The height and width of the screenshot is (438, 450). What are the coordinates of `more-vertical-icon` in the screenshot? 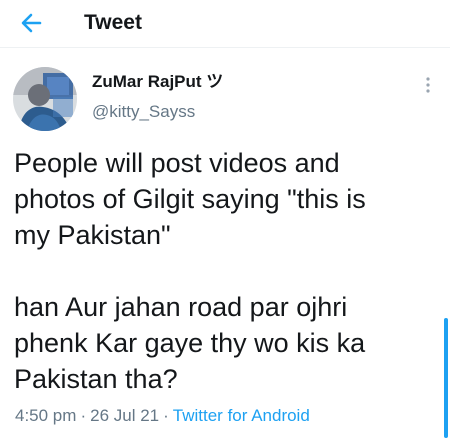 It's located at (428, 85).